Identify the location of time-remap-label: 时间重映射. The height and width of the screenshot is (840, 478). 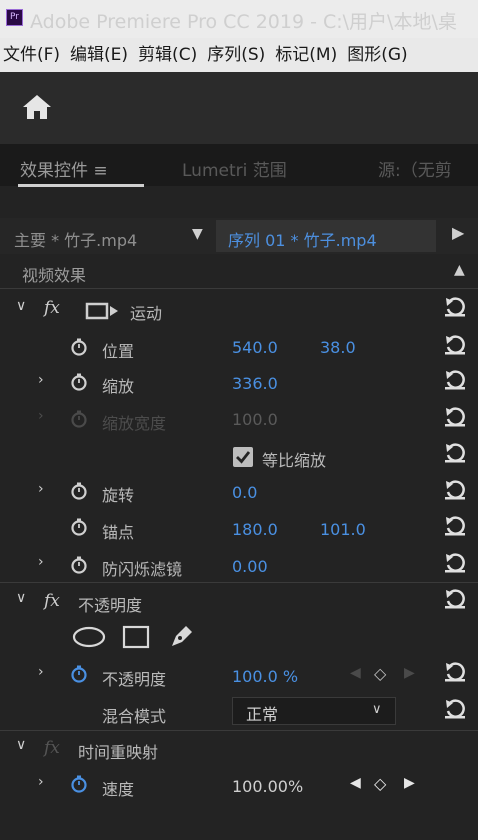
(118, 752).